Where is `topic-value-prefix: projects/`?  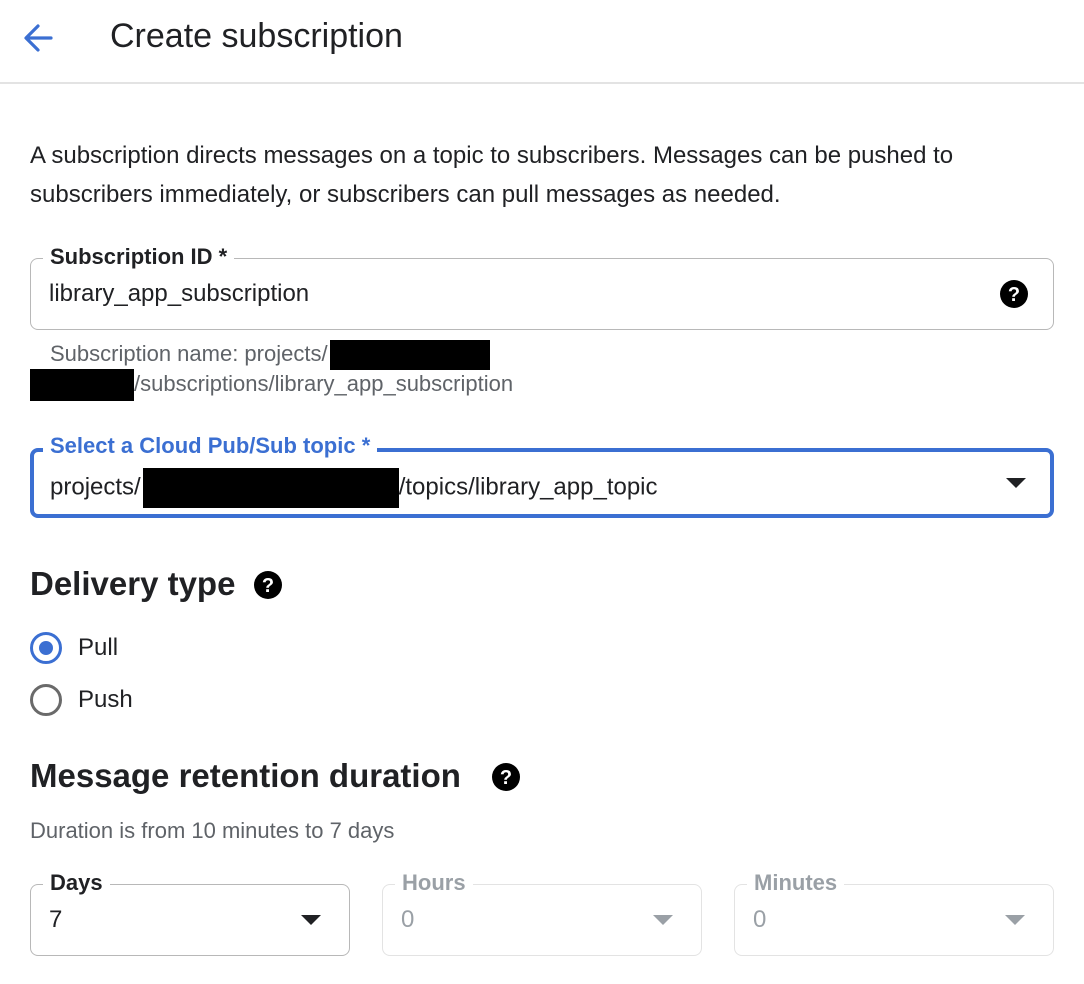 topic-value-prefix: projects/ is located at coordinates (95, 487).